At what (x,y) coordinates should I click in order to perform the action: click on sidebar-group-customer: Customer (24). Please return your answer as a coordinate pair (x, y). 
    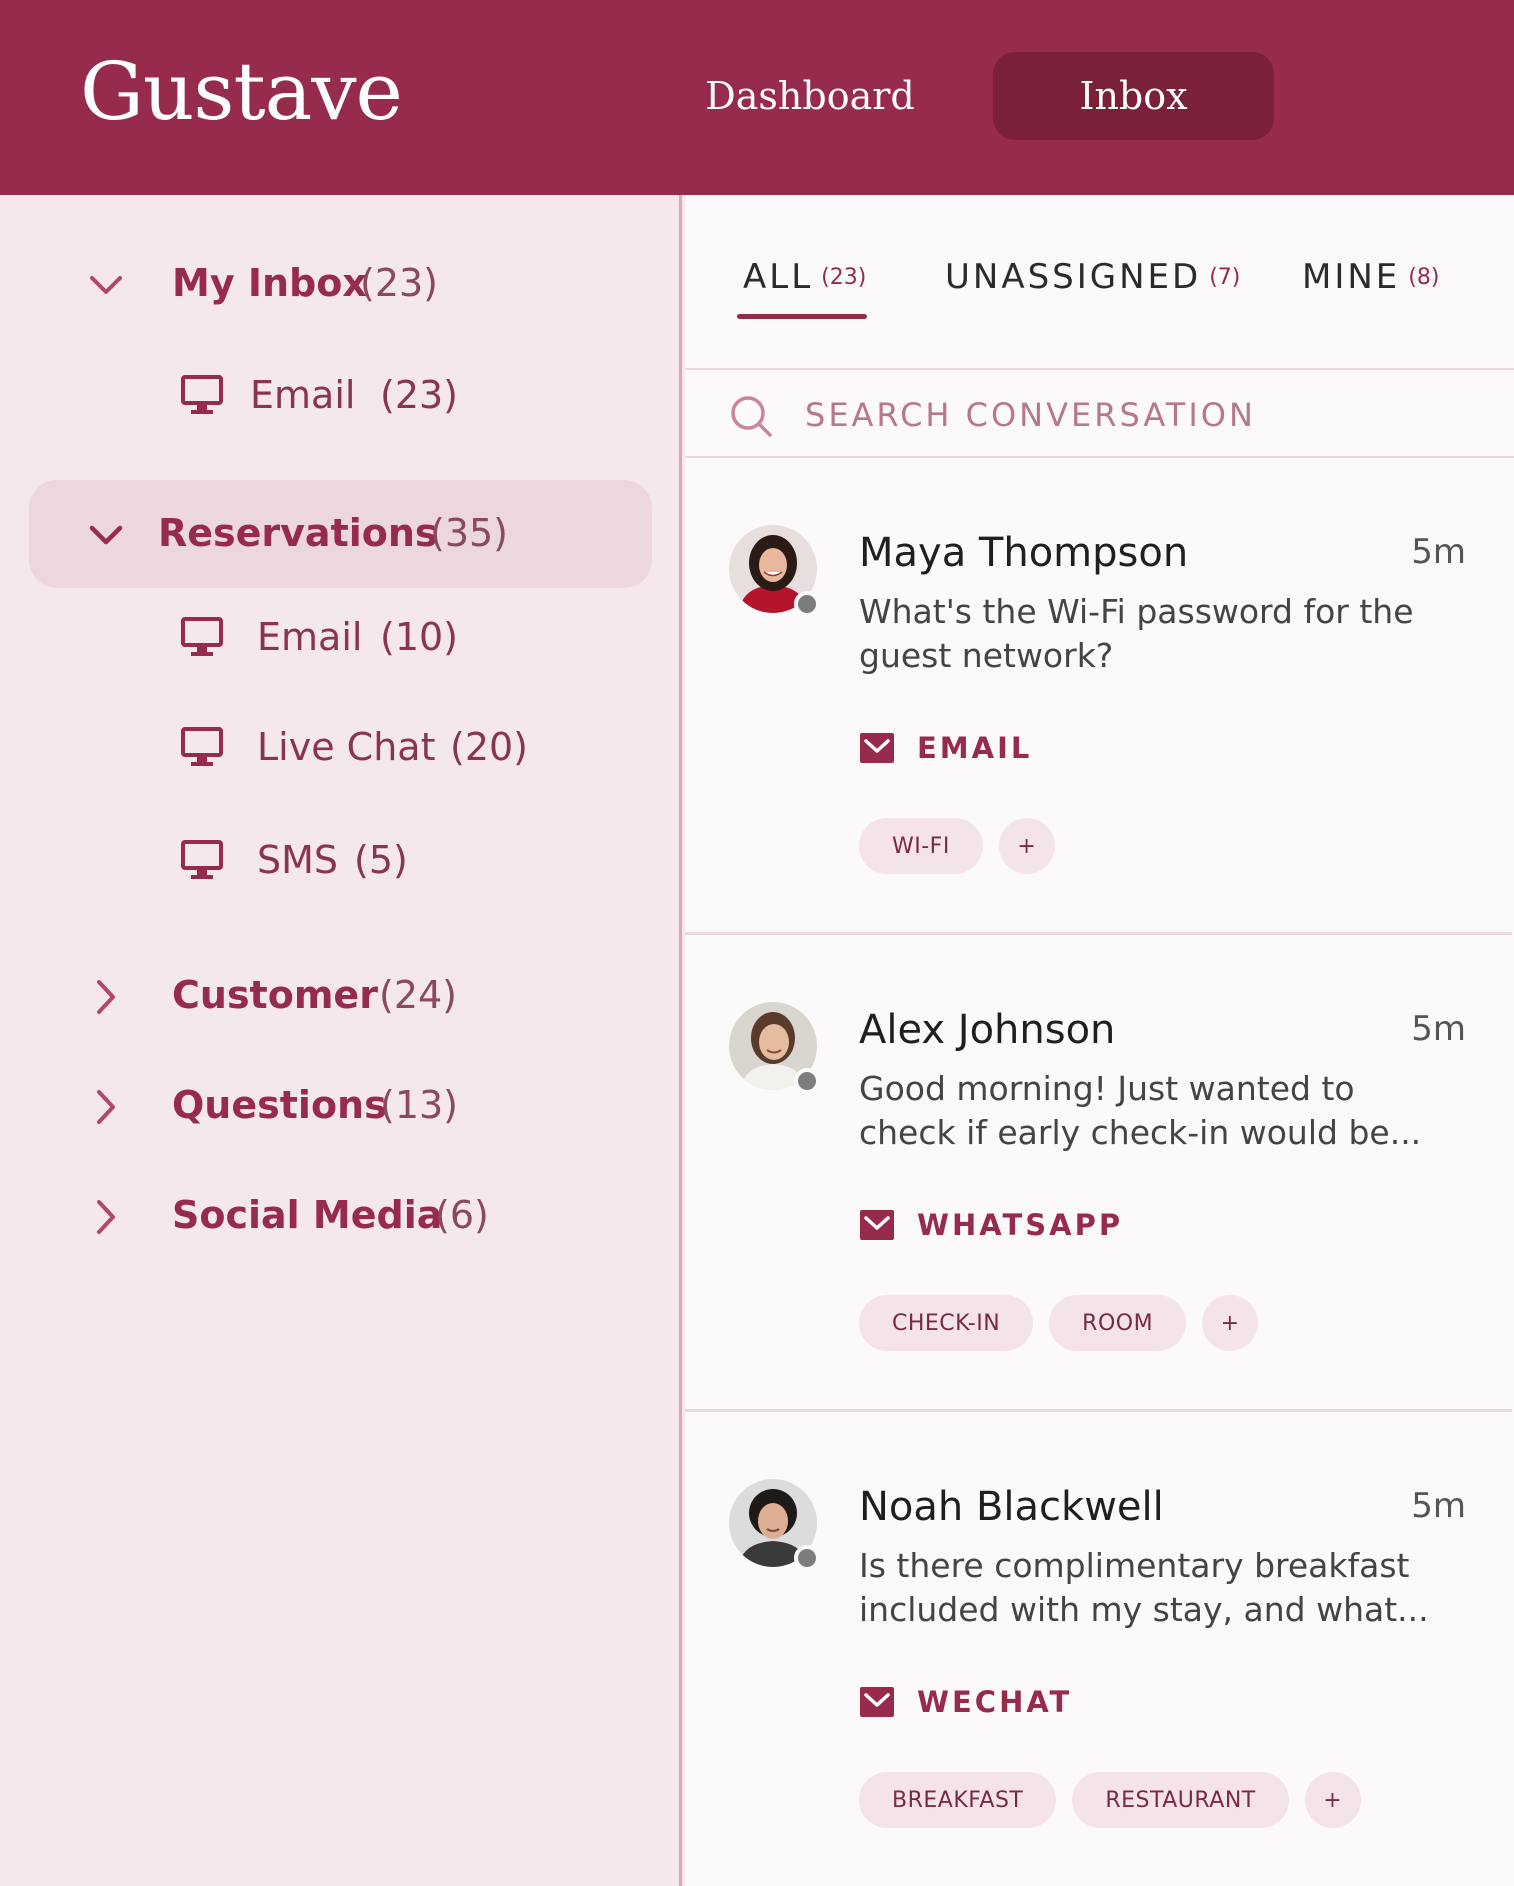
    Looking at the image, I should click on (341, 997).